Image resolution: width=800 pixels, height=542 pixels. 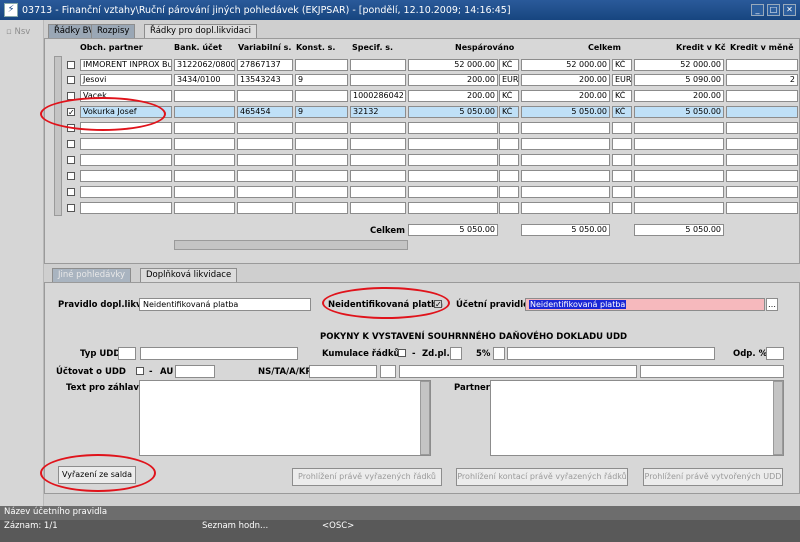 What do you see at coordinates (778, 418) in the screenshot?
I see `partner-scrollbar` at bounding box center [778, 418].